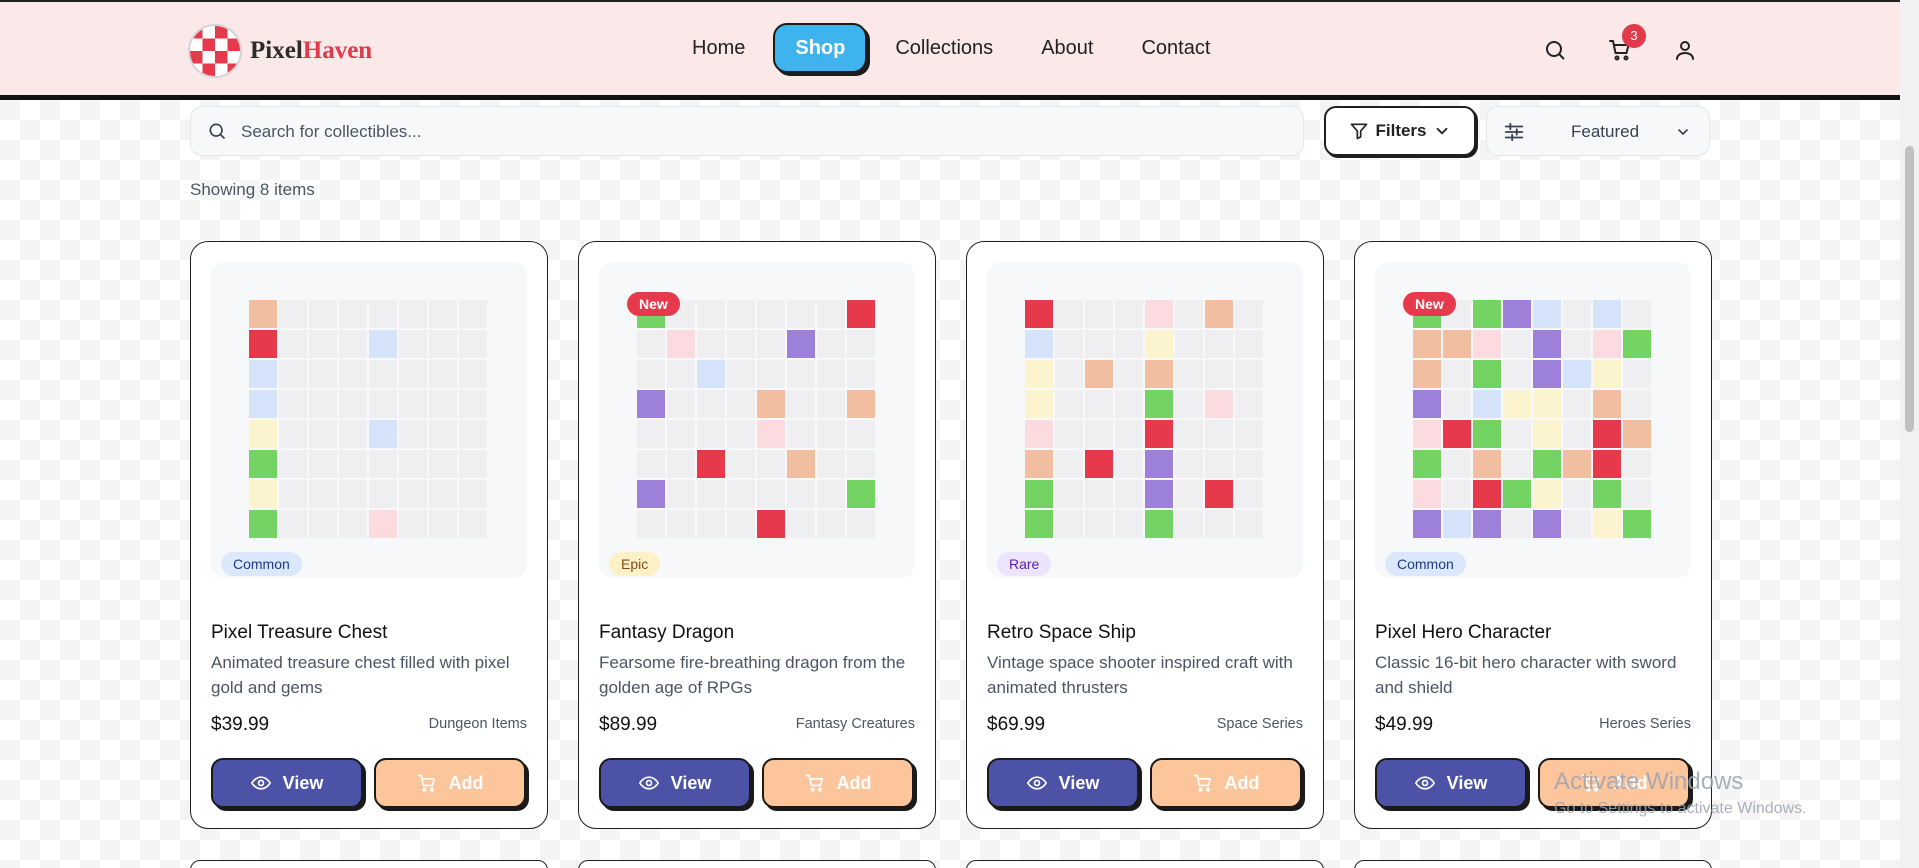 This screenshot has height=868, width=1919. I want to click on eye-icon, so click(260, 783).